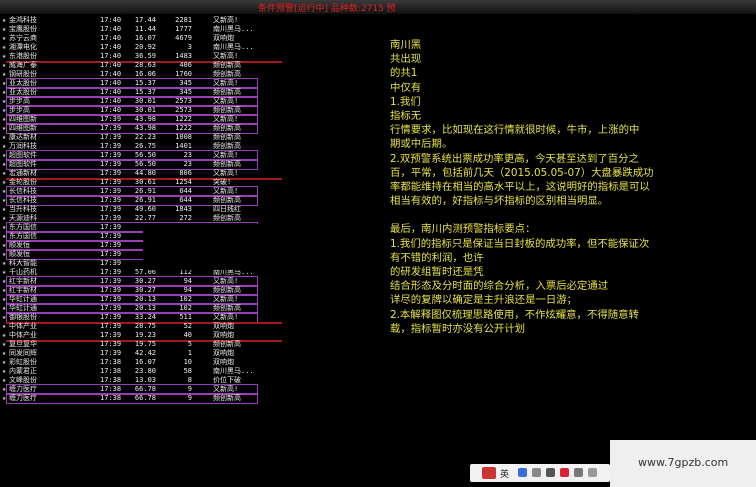  What do you see at coordinates (141, 92) in the screenshot?
I see `table-row: ★ 亚太股份 17:40 15.37 345 频创新高` at bounding box center [141, 92].